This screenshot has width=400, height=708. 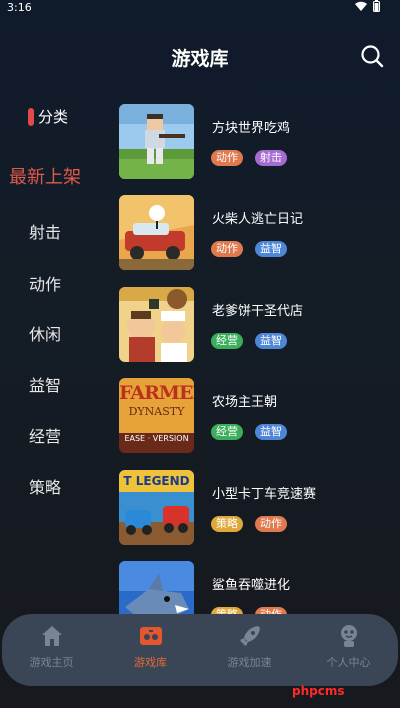 What do you see at coordinates (259, 233) in the screenshot?
I see `game-list-item: 火柴人逃亡日记 动作 益智` at bounding box center [259, 233].